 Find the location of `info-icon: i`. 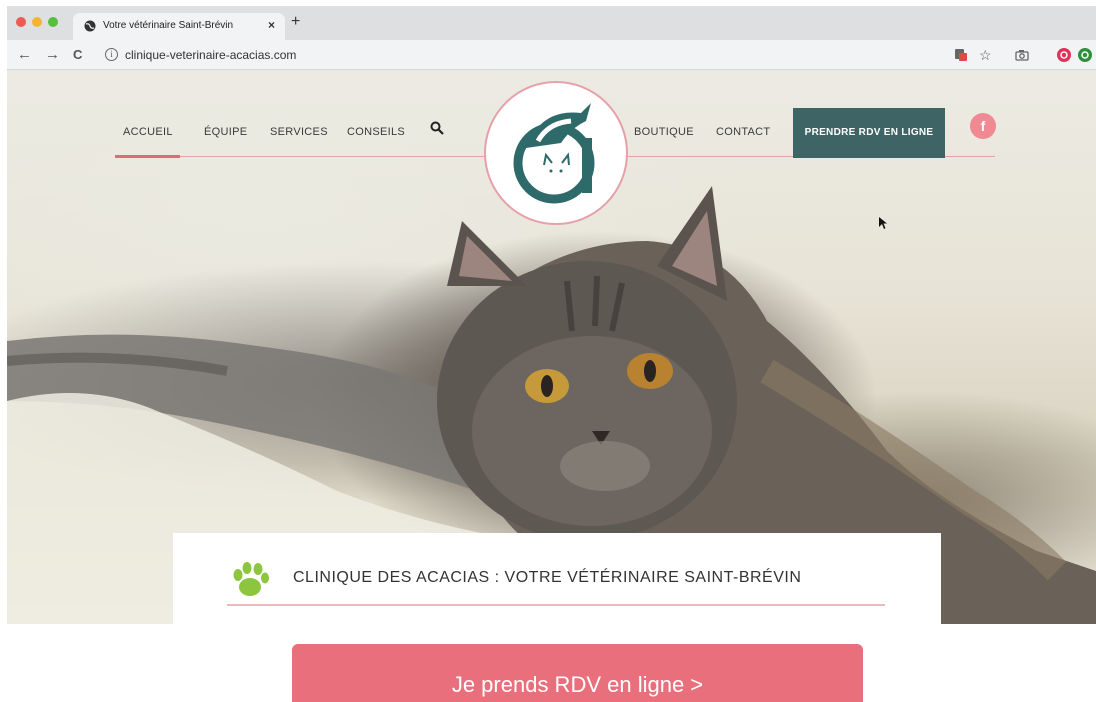

info-icon: i is located at coordinates (111, 54).